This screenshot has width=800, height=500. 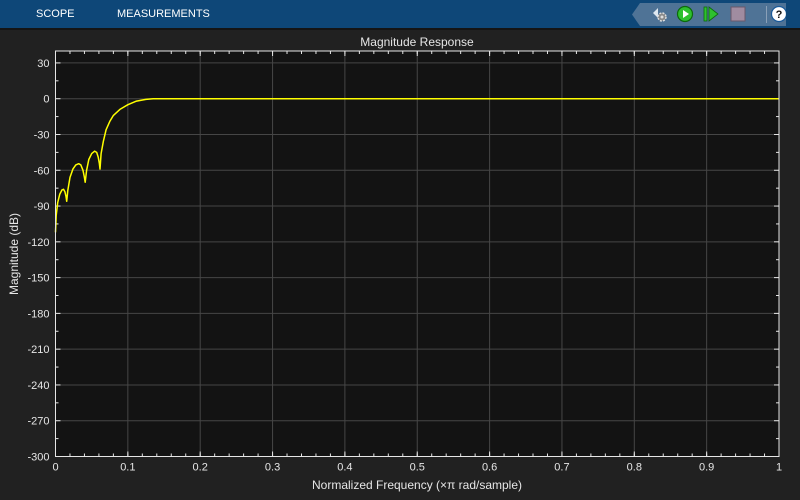 What do you see at coordinates (38, 458) in the screenshot?
I see `y-tick-label: -300` at bounding box center [38, 458].